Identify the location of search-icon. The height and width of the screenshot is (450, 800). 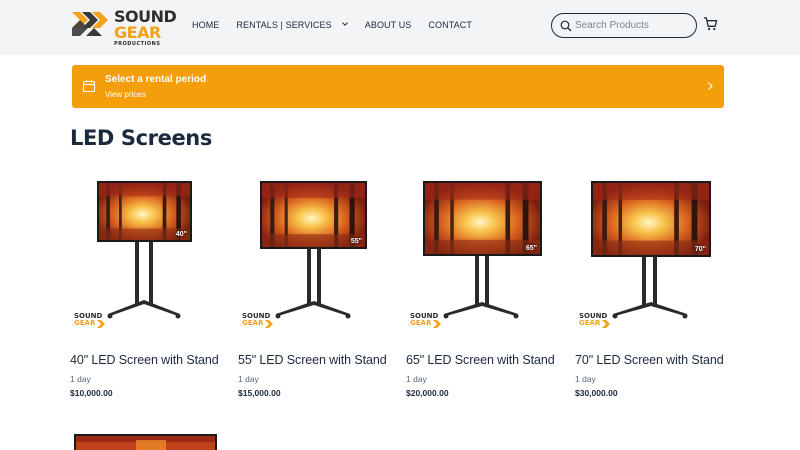
(566, 26).